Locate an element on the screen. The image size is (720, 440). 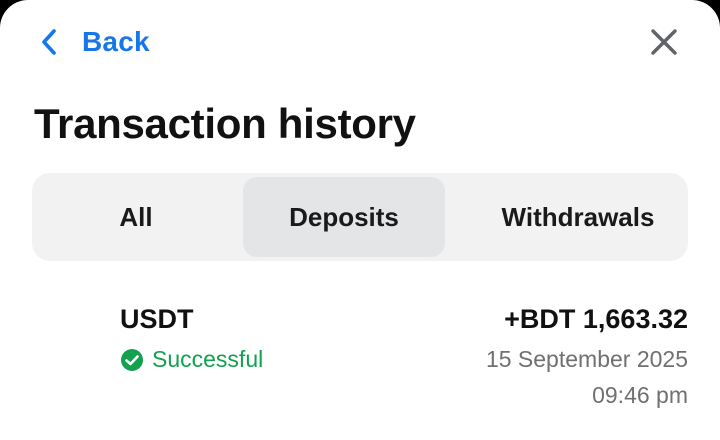
transaction-date: 15 September 2025 is located at coordinates (586, 359).